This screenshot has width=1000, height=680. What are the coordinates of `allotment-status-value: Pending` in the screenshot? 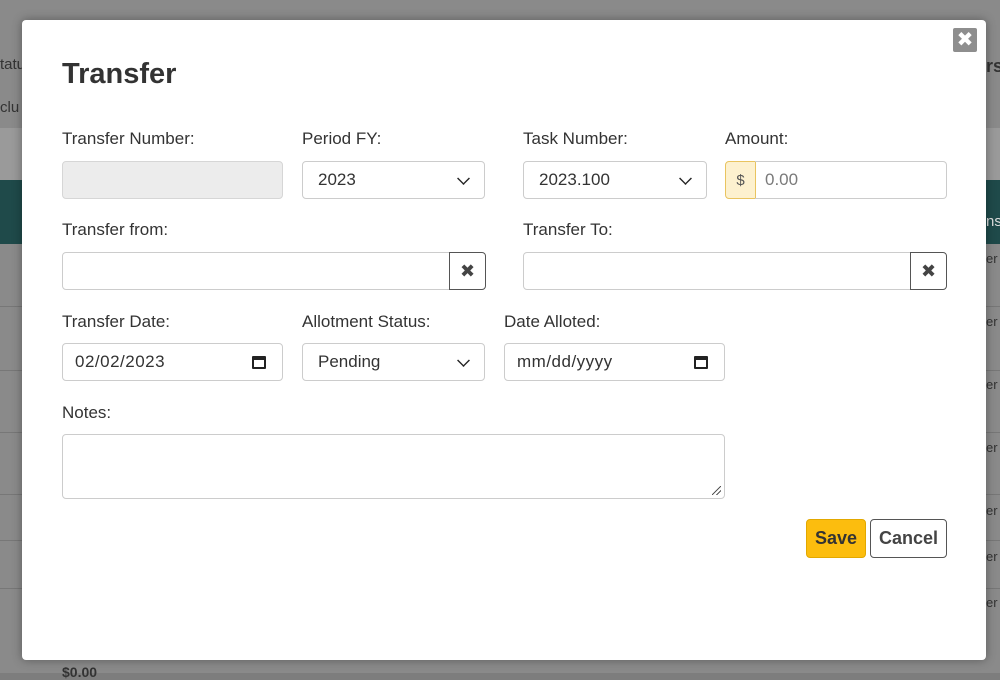 It's located at (349, 361).